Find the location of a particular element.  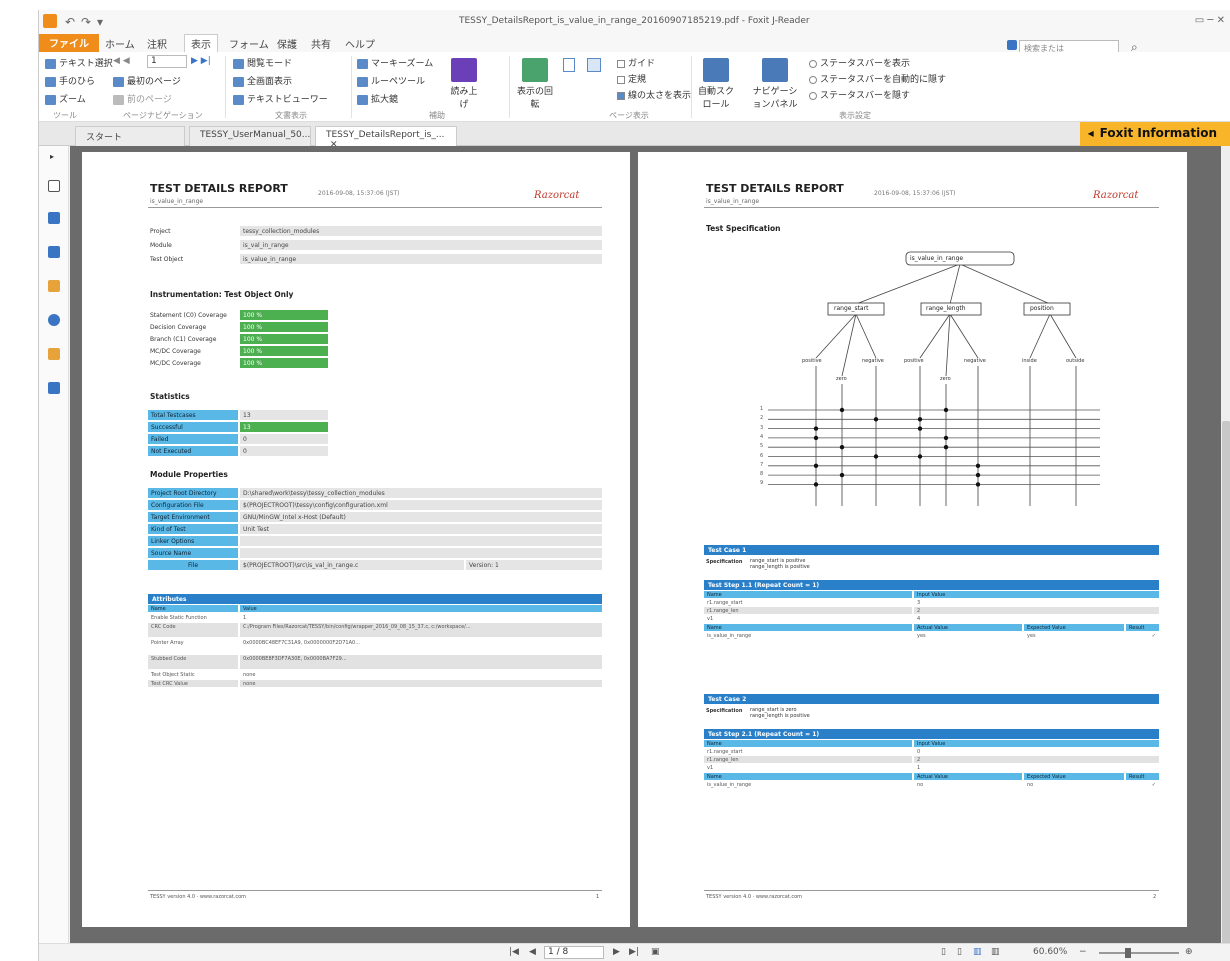

bookmark-icon is located at coordinates (54, 218).